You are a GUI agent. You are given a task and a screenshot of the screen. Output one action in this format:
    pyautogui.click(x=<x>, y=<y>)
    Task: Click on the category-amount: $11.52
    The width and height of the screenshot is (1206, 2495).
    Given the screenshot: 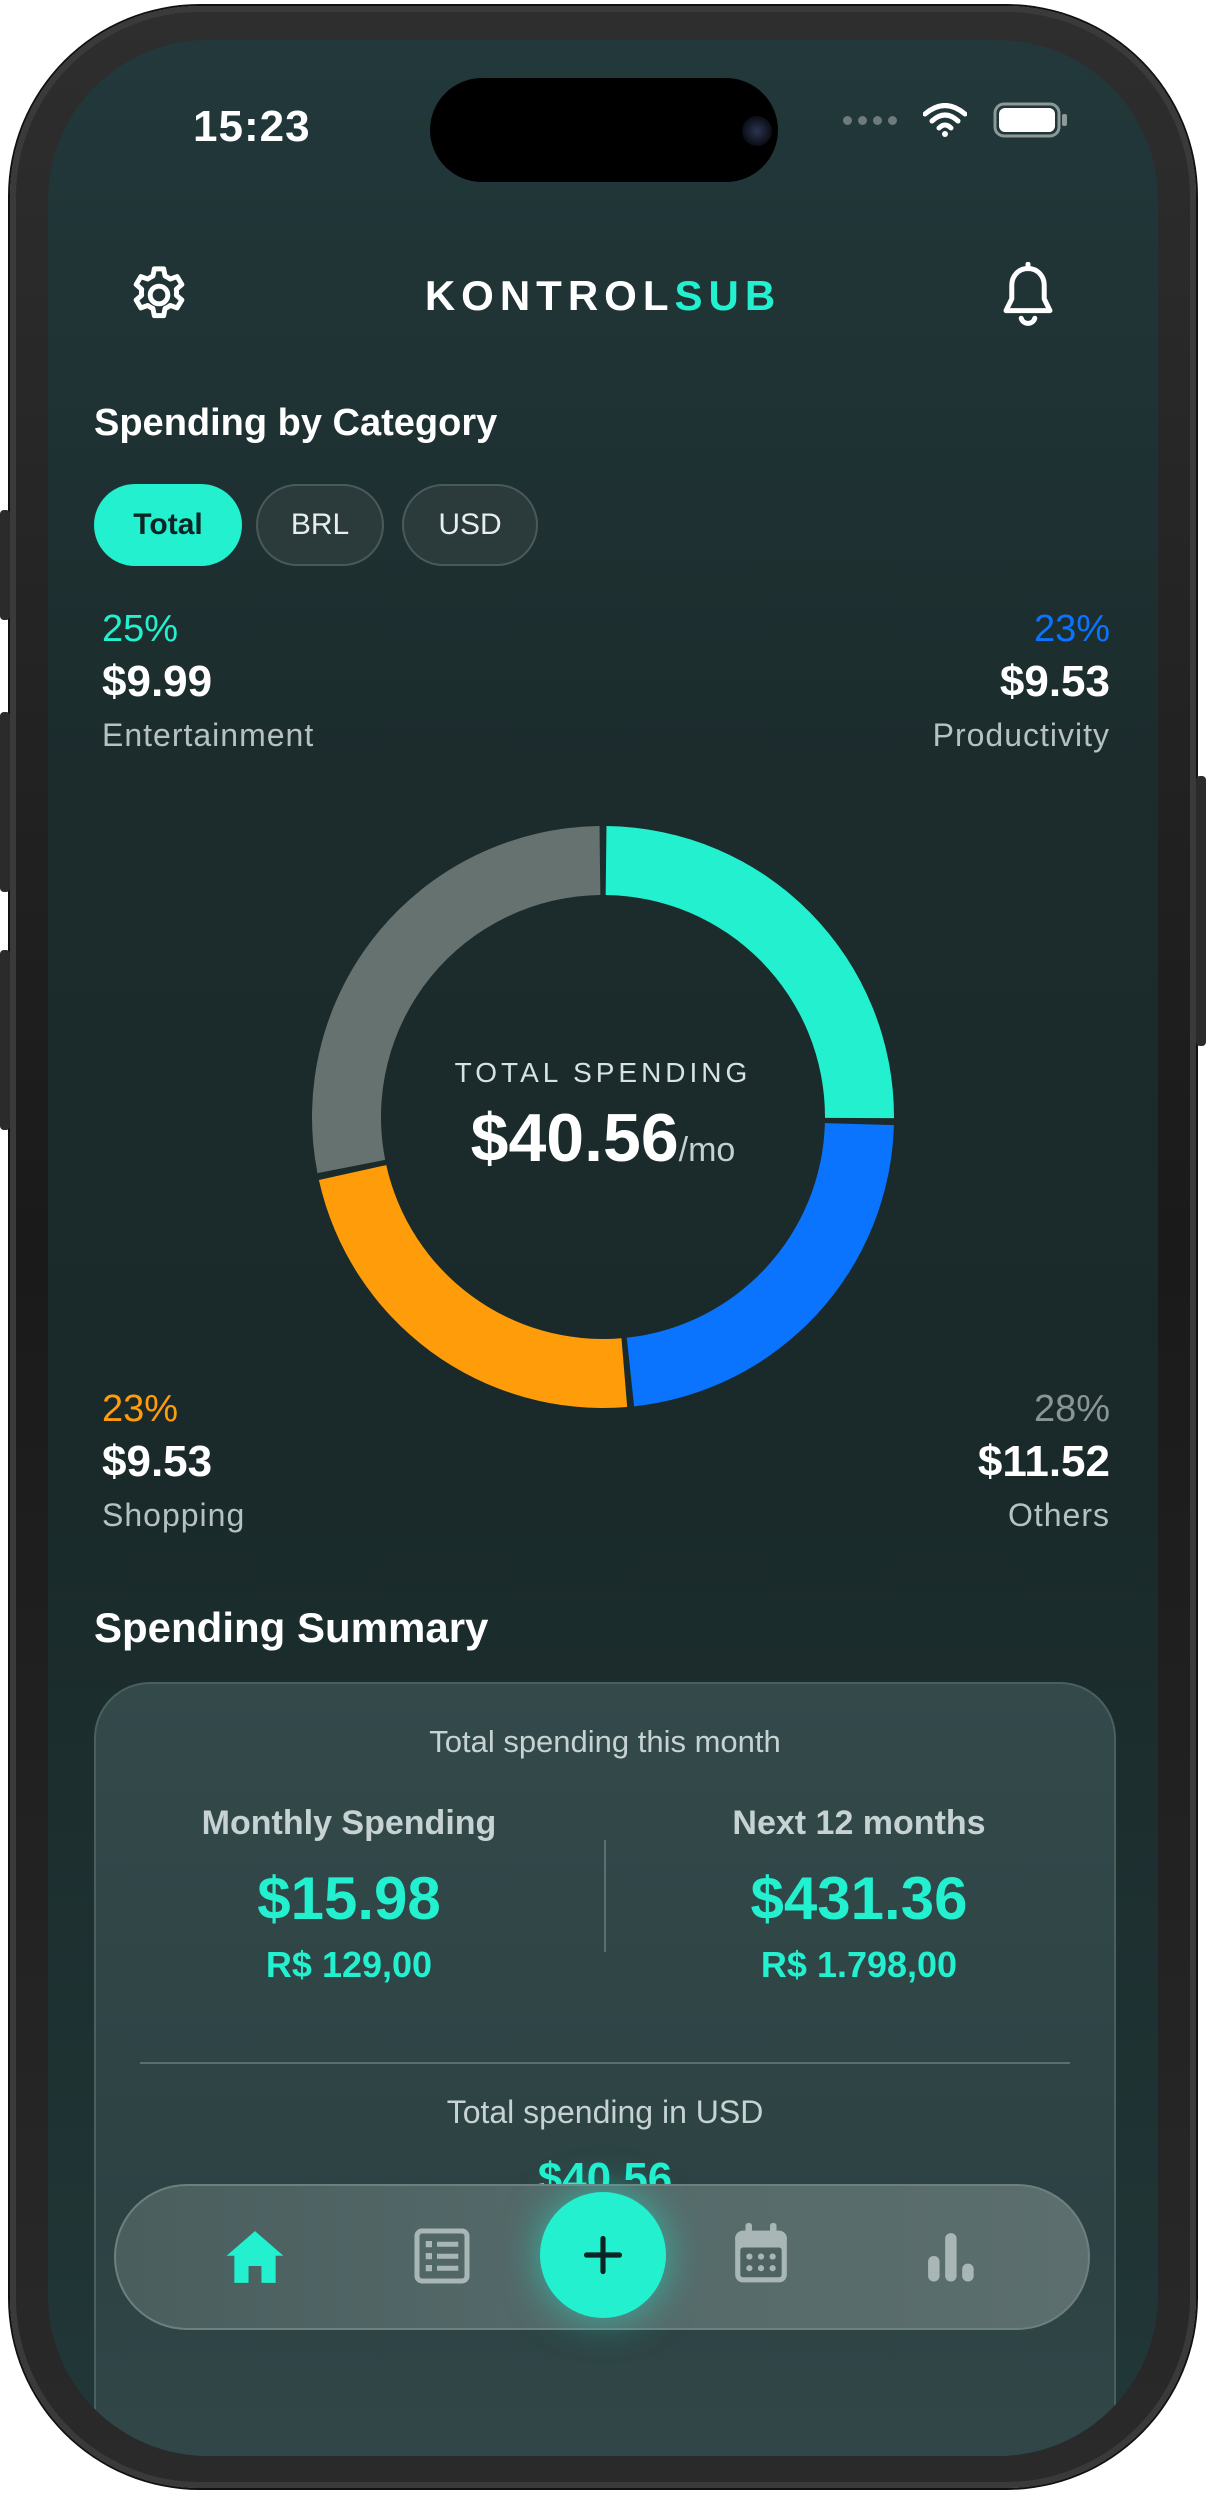 What is the action you would take?
    pyautogui.click(x=1043, y=1461)
    